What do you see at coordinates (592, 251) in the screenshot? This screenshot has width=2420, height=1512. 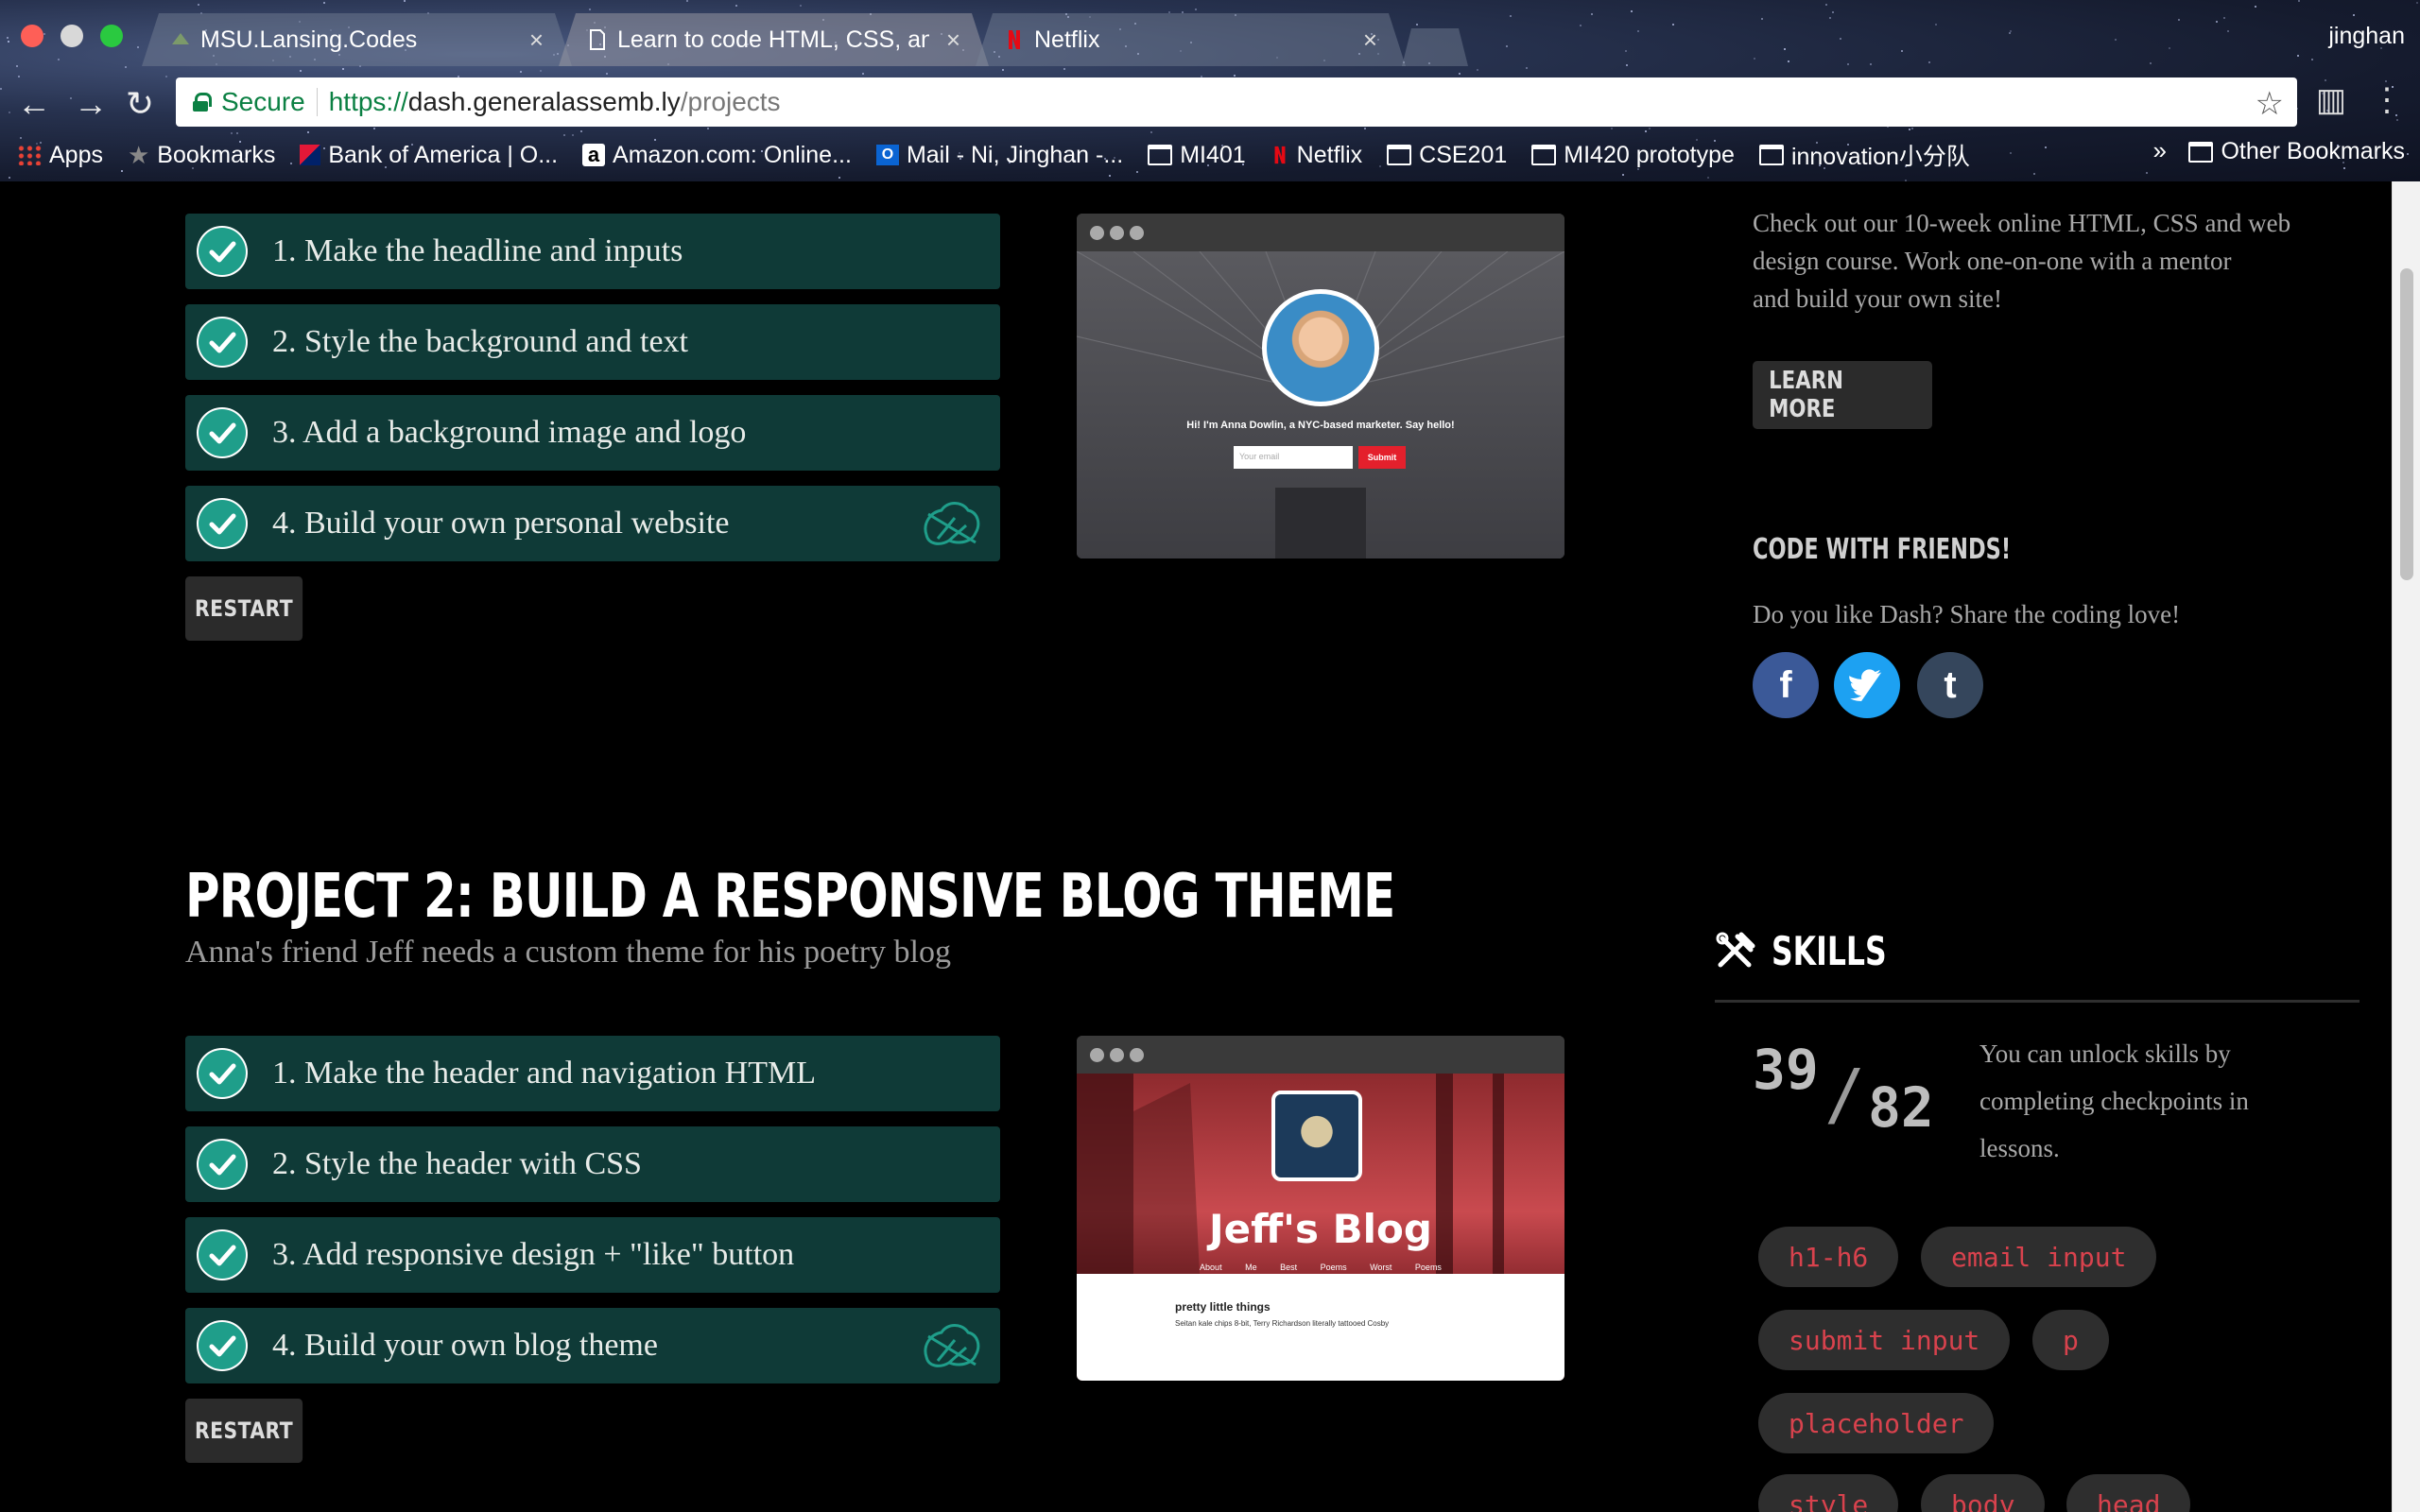 I see `step-item: 1. Make the headline and inputs` at bounding box center [592, 251].